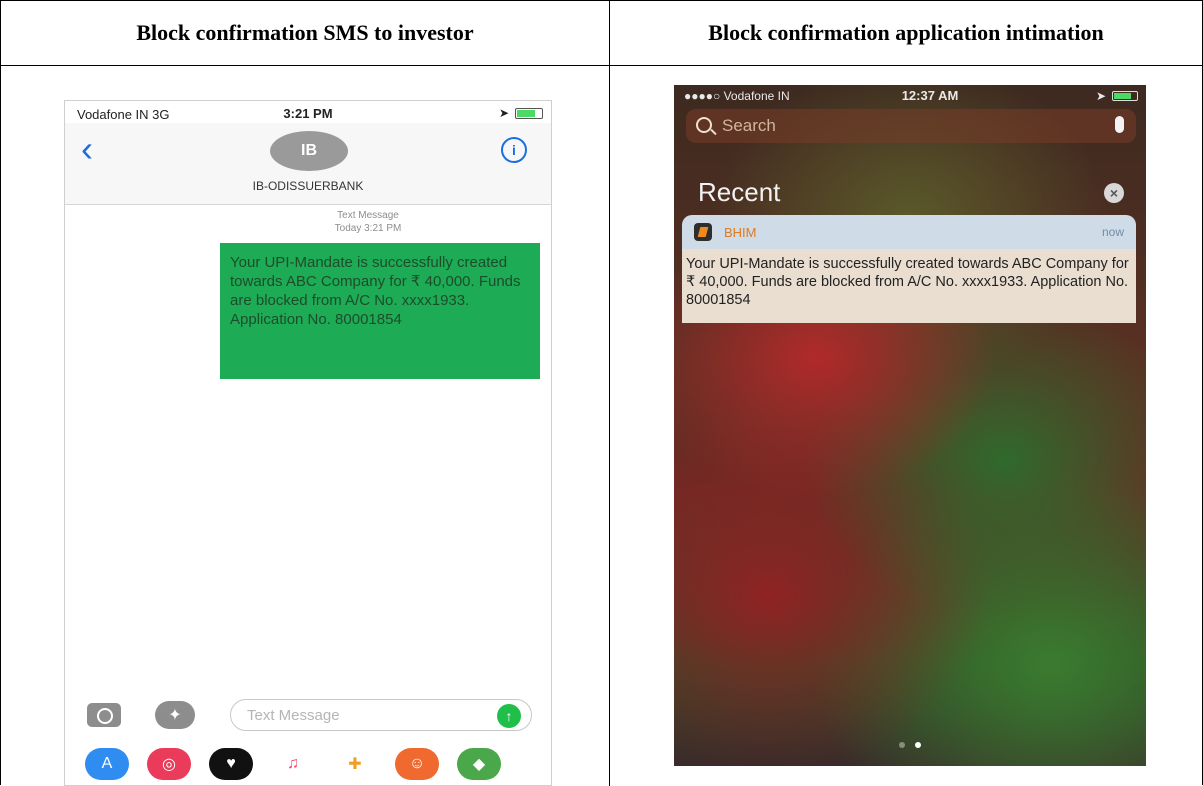 Image resolution: width=1203 pixels, height=786 pixels. I want to click on page-indicator, so click(910, 745).